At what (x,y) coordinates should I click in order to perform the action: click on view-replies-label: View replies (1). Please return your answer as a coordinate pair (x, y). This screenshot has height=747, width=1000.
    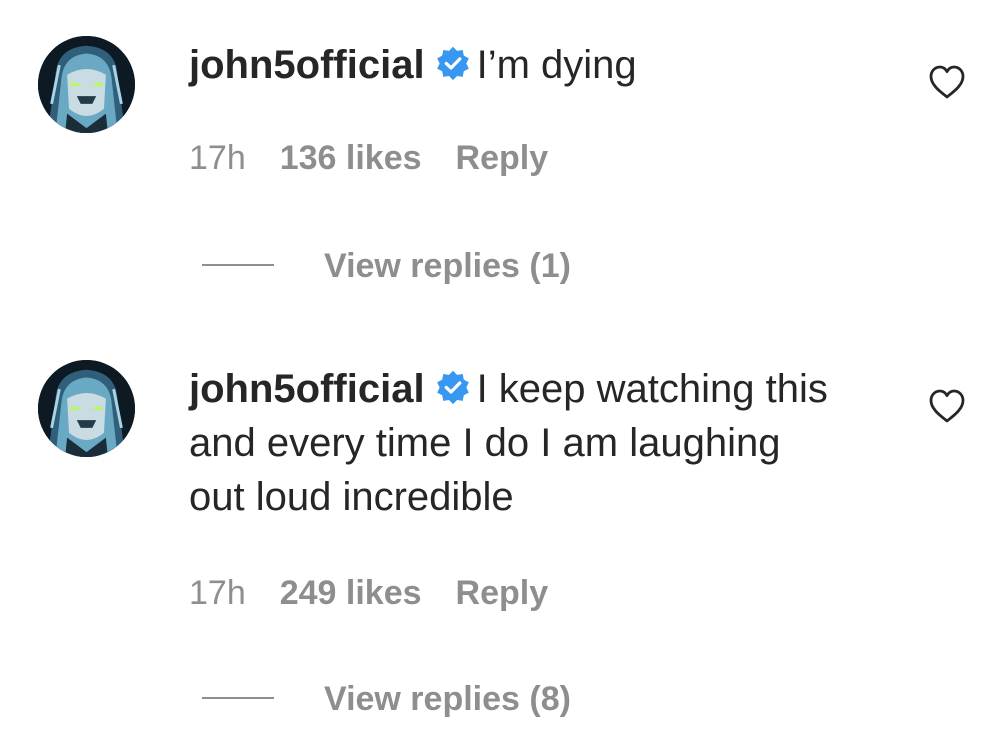
    Looking at the image, I should click on (447, 266).